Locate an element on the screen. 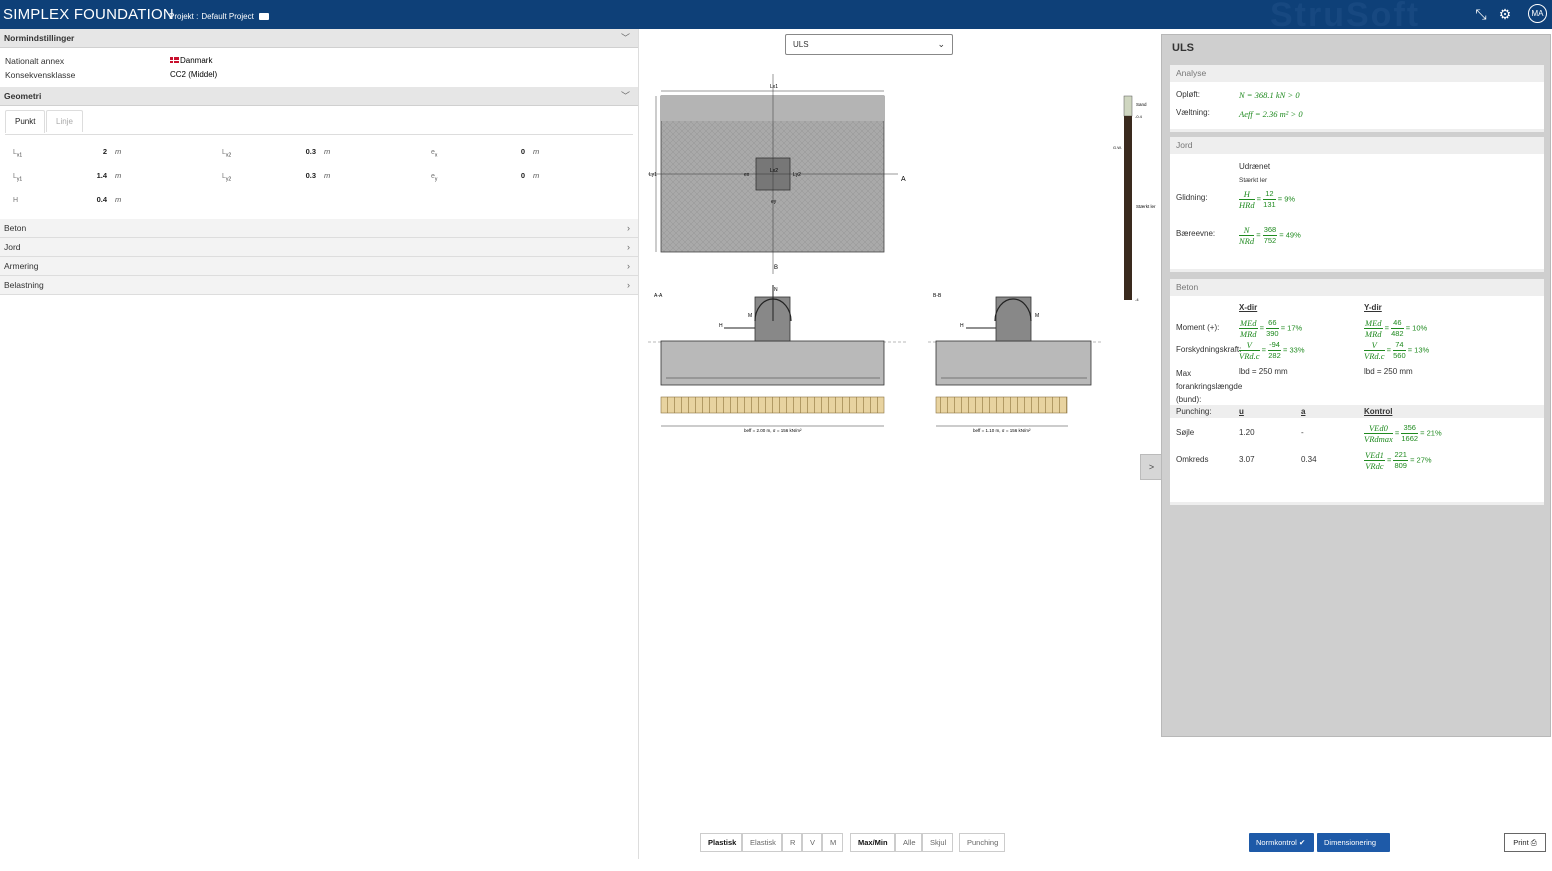 The width and height of the screenshot is (1552, 871). geometry-grid: Lx1 2 m Lx2 0.3 m ex 0 m Ly1 1.4 m Ly2 0.3 m ey 0 m H 0.4 m is located at coordinates (319, 177).